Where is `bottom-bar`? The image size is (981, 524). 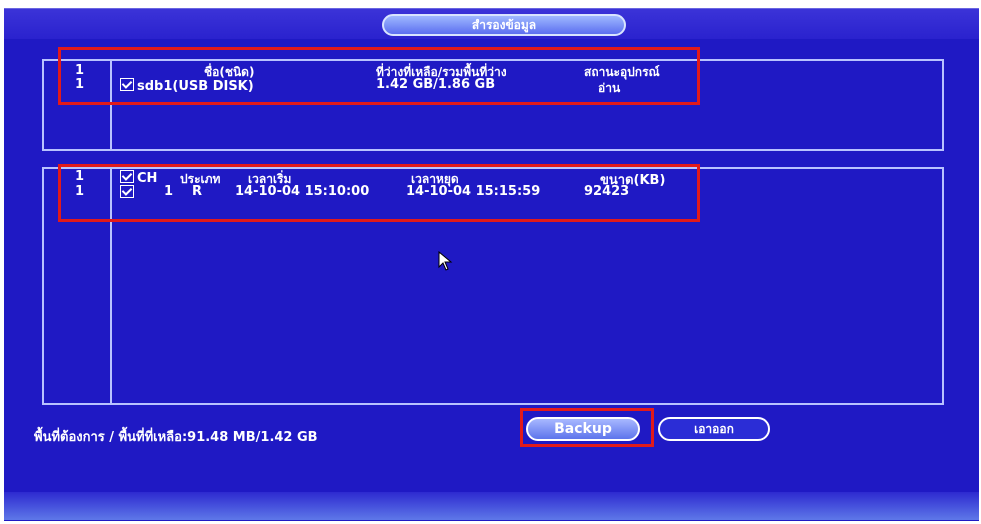 bottom-bar is located at coordinates (491, 506).